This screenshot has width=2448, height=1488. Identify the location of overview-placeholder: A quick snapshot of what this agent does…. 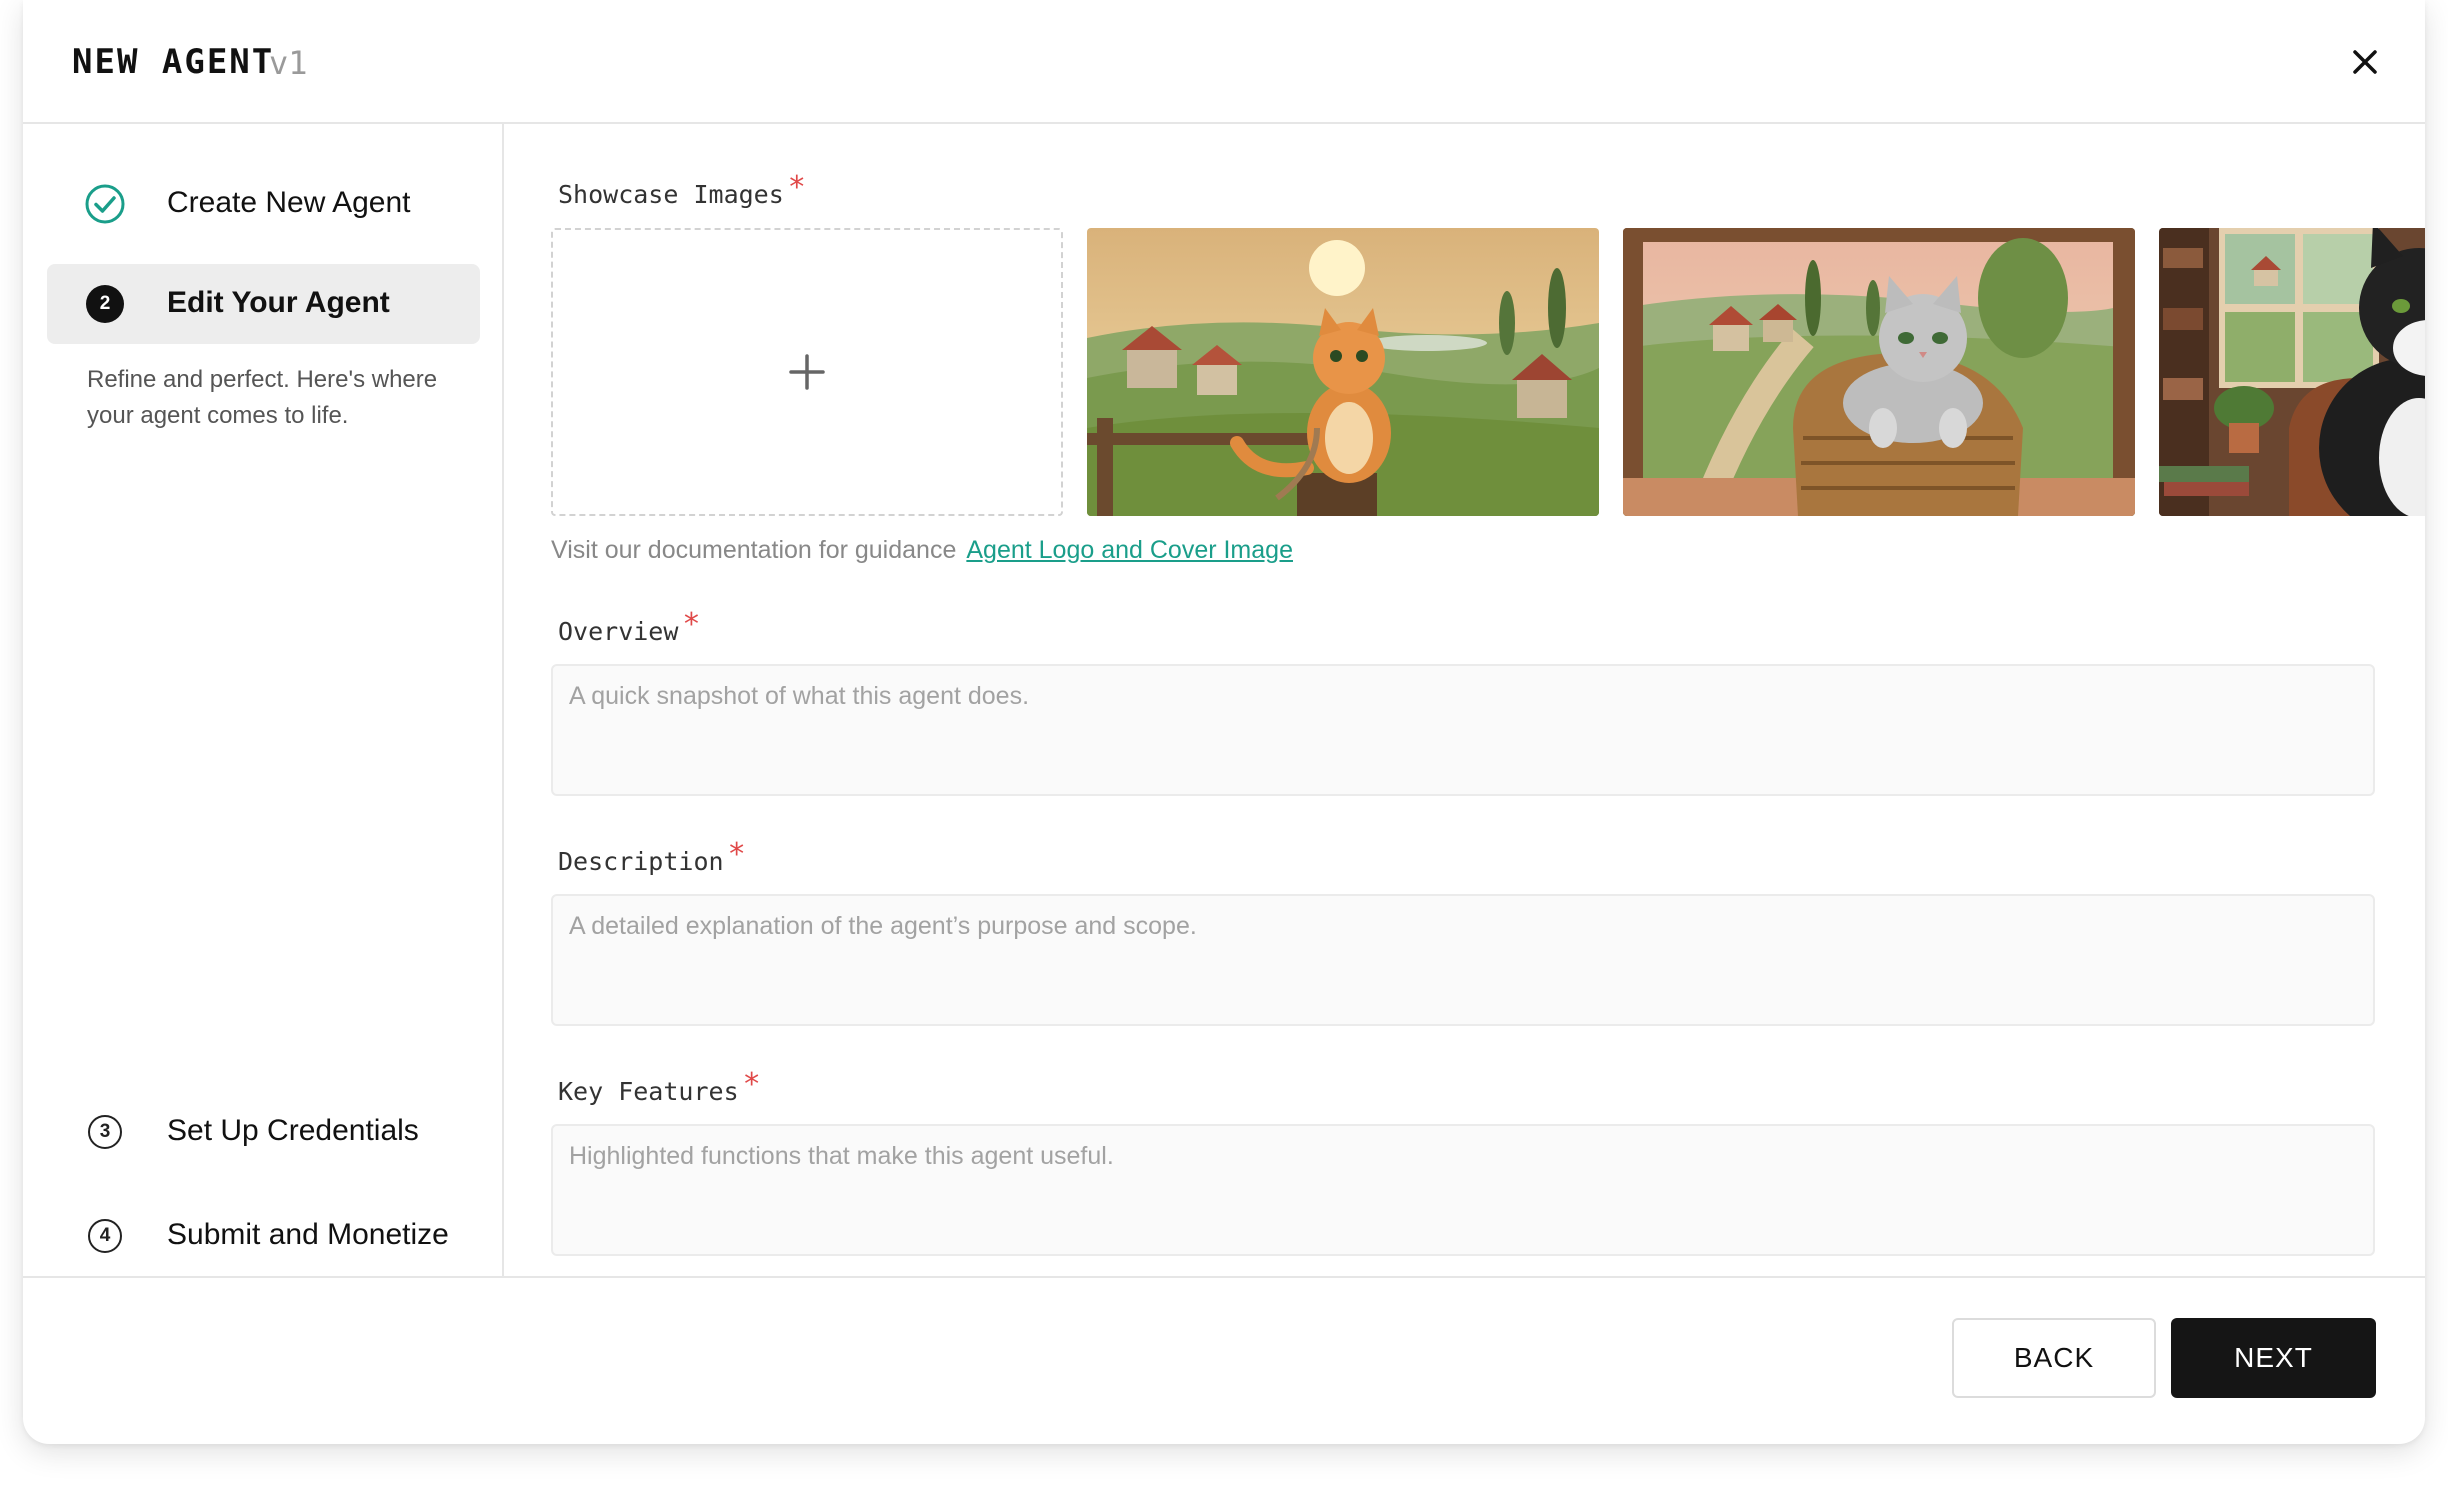
(799, 696).